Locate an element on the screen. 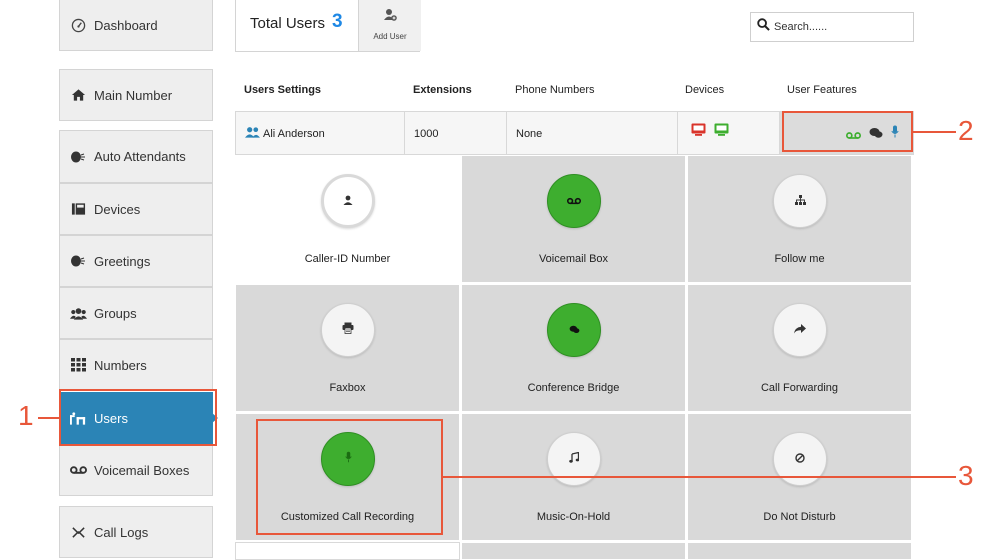 The image size is (989, 560). annotation-number-1: 1 is located at coordinates (26, 415).